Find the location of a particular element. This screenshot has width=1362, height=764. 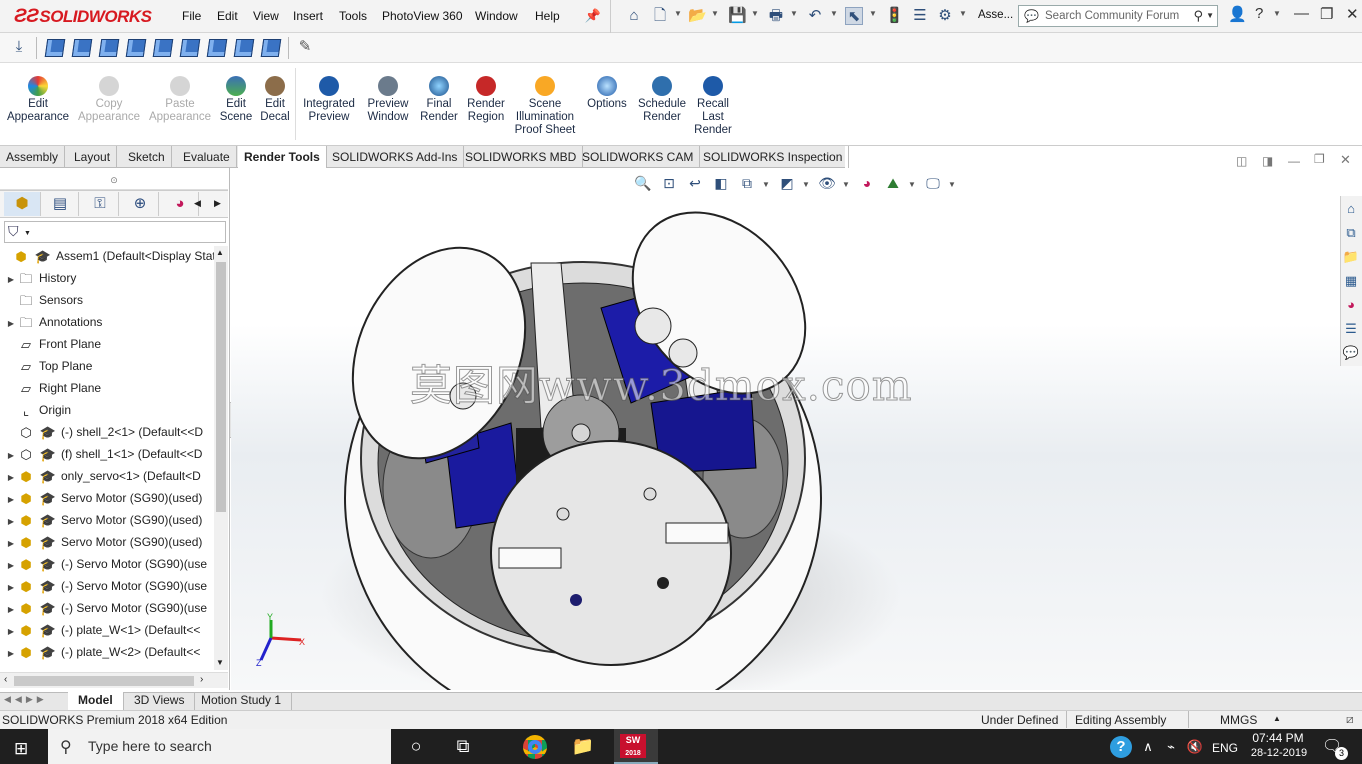

open-dropdown-icon: ▼ is located at coordinates (715, 13).